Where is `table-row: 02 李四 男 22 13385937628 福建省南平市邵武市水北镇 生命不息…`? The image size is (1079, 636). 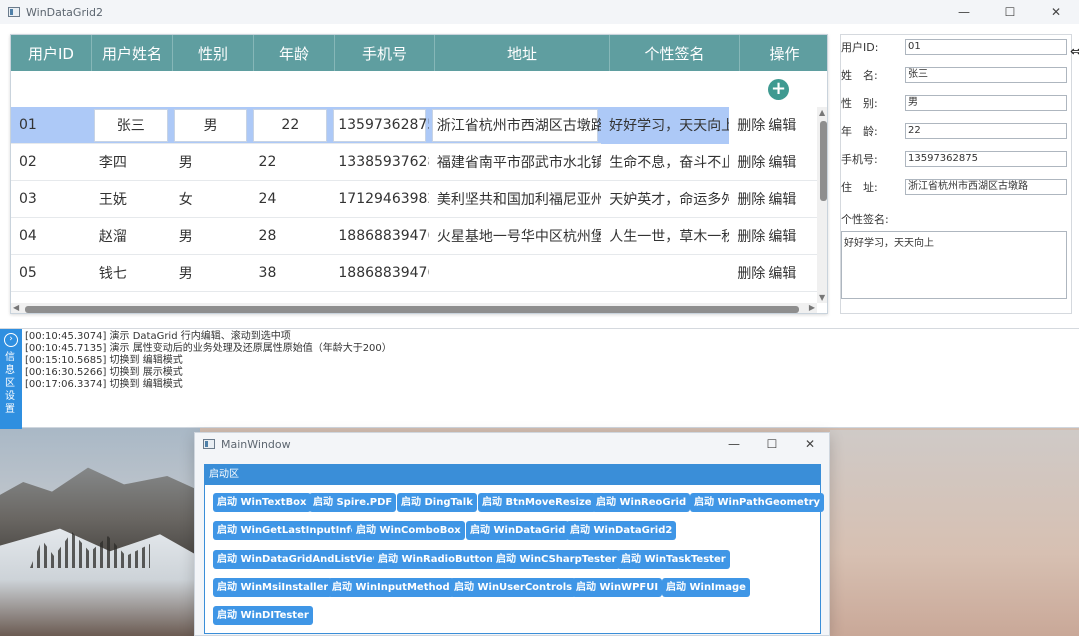
table-row: 02 李四 男 22 13385937628 福建省南平市邵武市水北镇 生命不息… is located at coordinates (414, 162).